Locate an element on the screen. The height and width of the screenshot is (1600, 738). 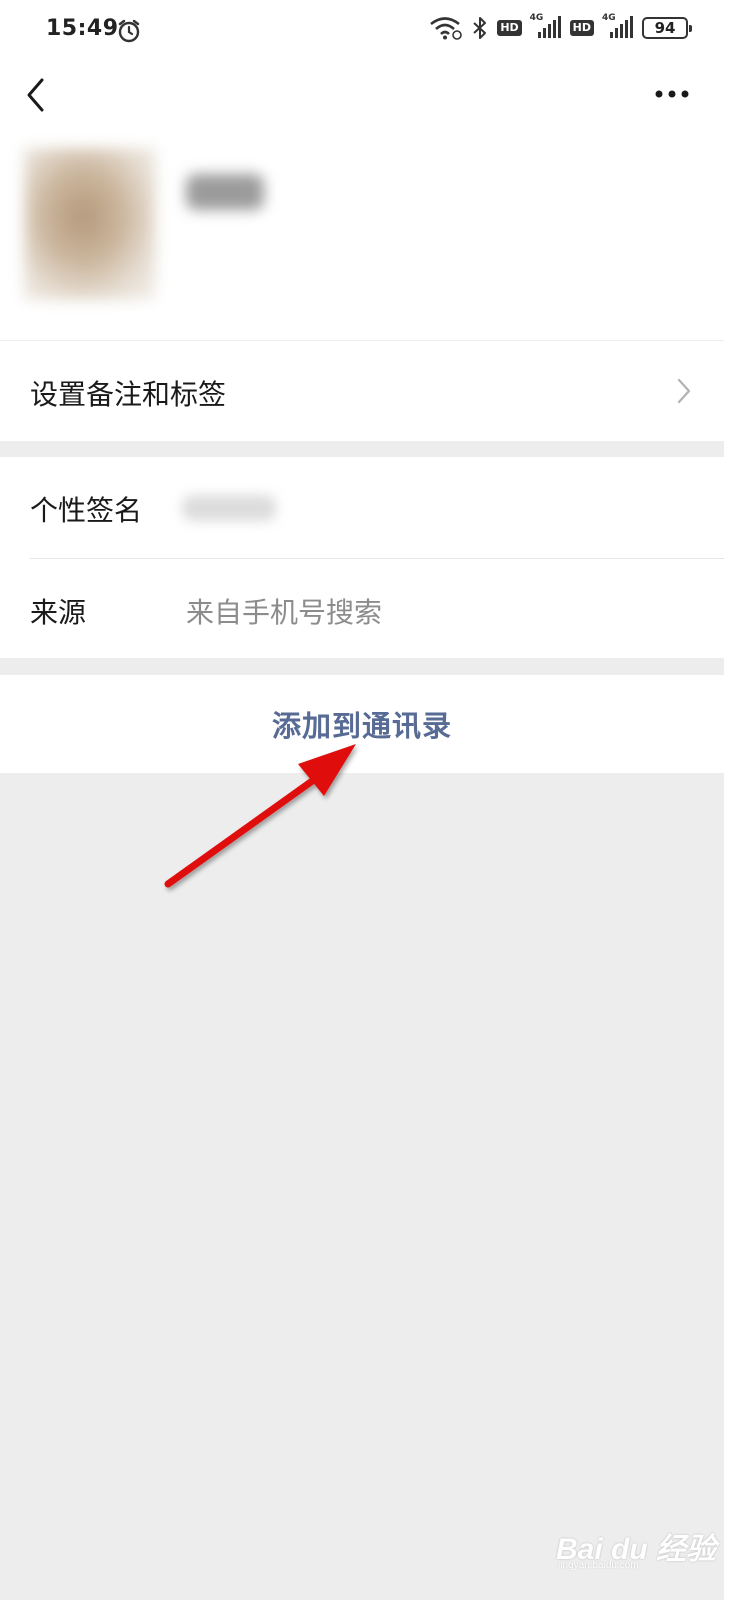
alarm-icon is located at coordinates (129, 31).